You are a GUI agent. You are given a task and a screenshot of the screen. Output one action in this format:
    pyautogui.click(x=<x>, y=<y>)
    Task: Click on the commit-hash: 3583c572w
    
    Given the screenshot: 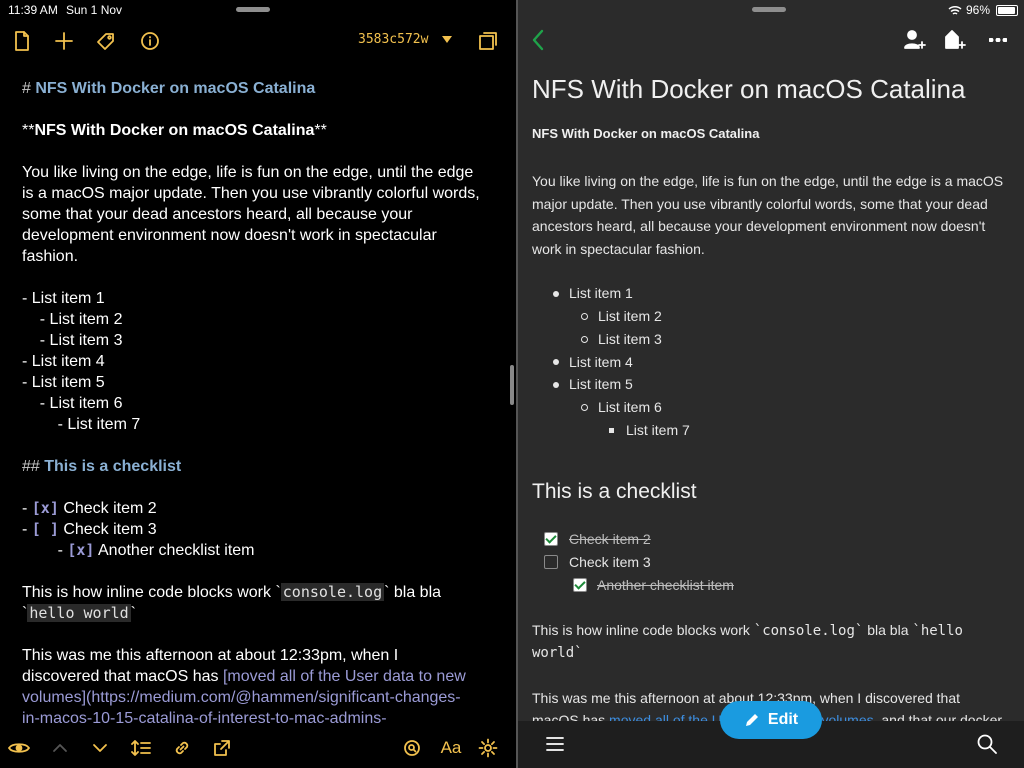 What is the action you would take?
    pyautogui.click(x=393, y=39)
    